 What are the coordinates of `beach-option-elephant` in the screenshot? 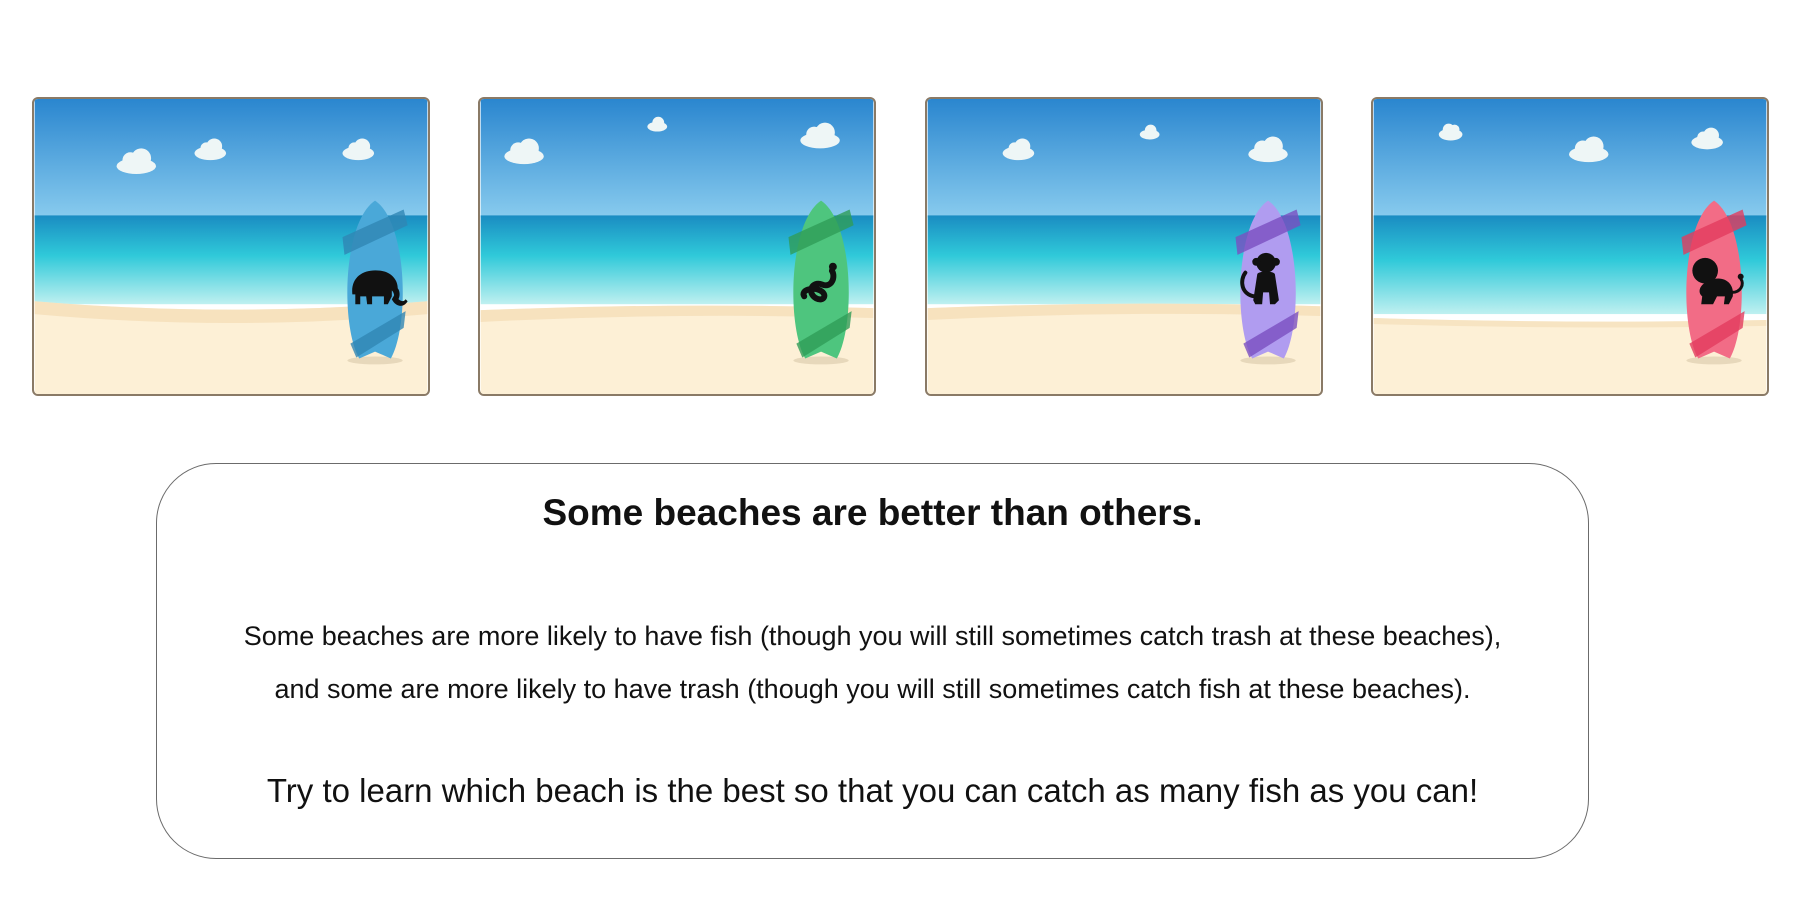 It's located at (231, 246).